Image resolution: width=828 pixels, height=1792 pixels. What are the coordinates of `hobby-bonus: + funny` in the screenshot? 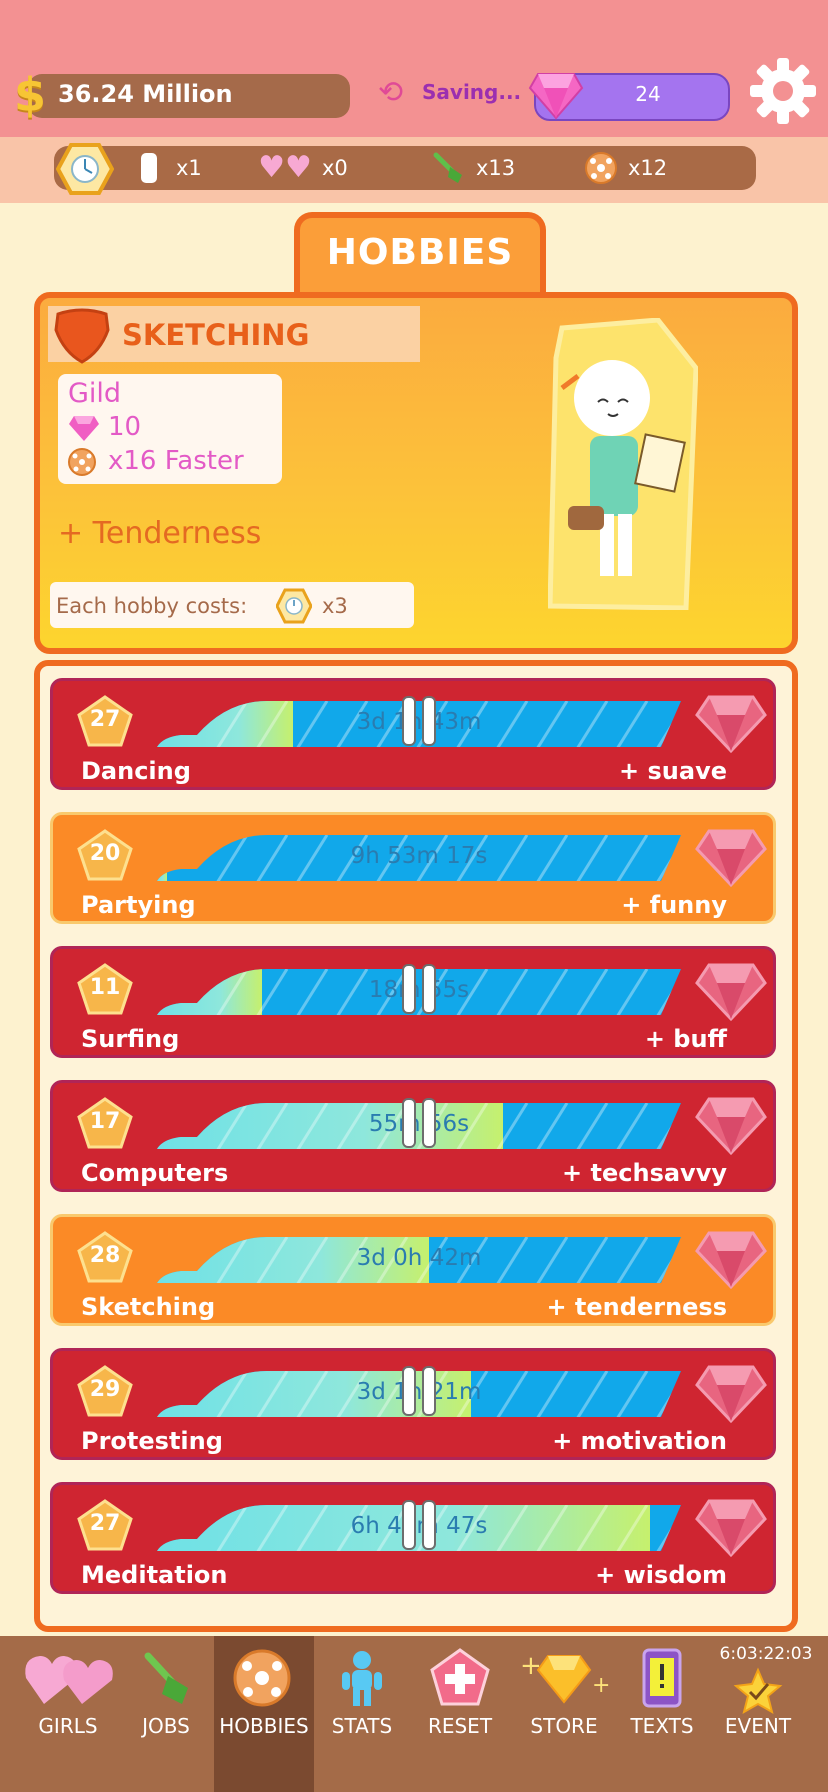 It's located at (674, 905).